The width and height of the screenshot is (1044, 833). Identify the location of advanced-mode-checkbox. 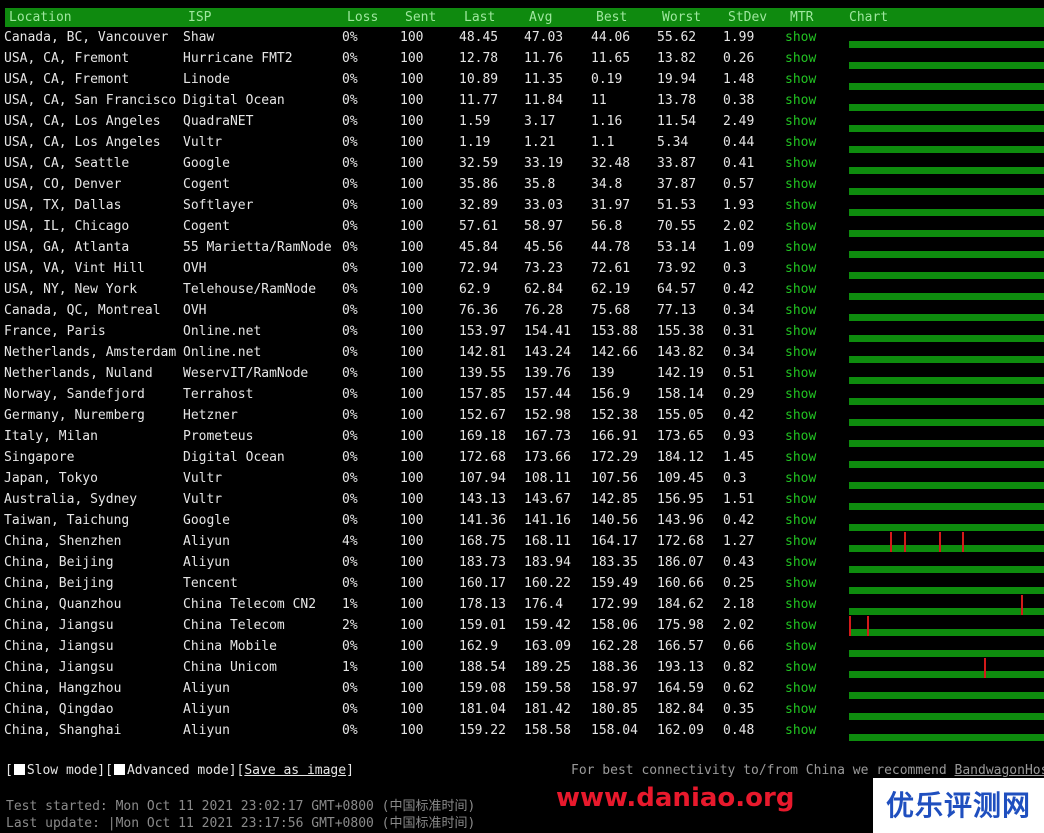
(119, 769).